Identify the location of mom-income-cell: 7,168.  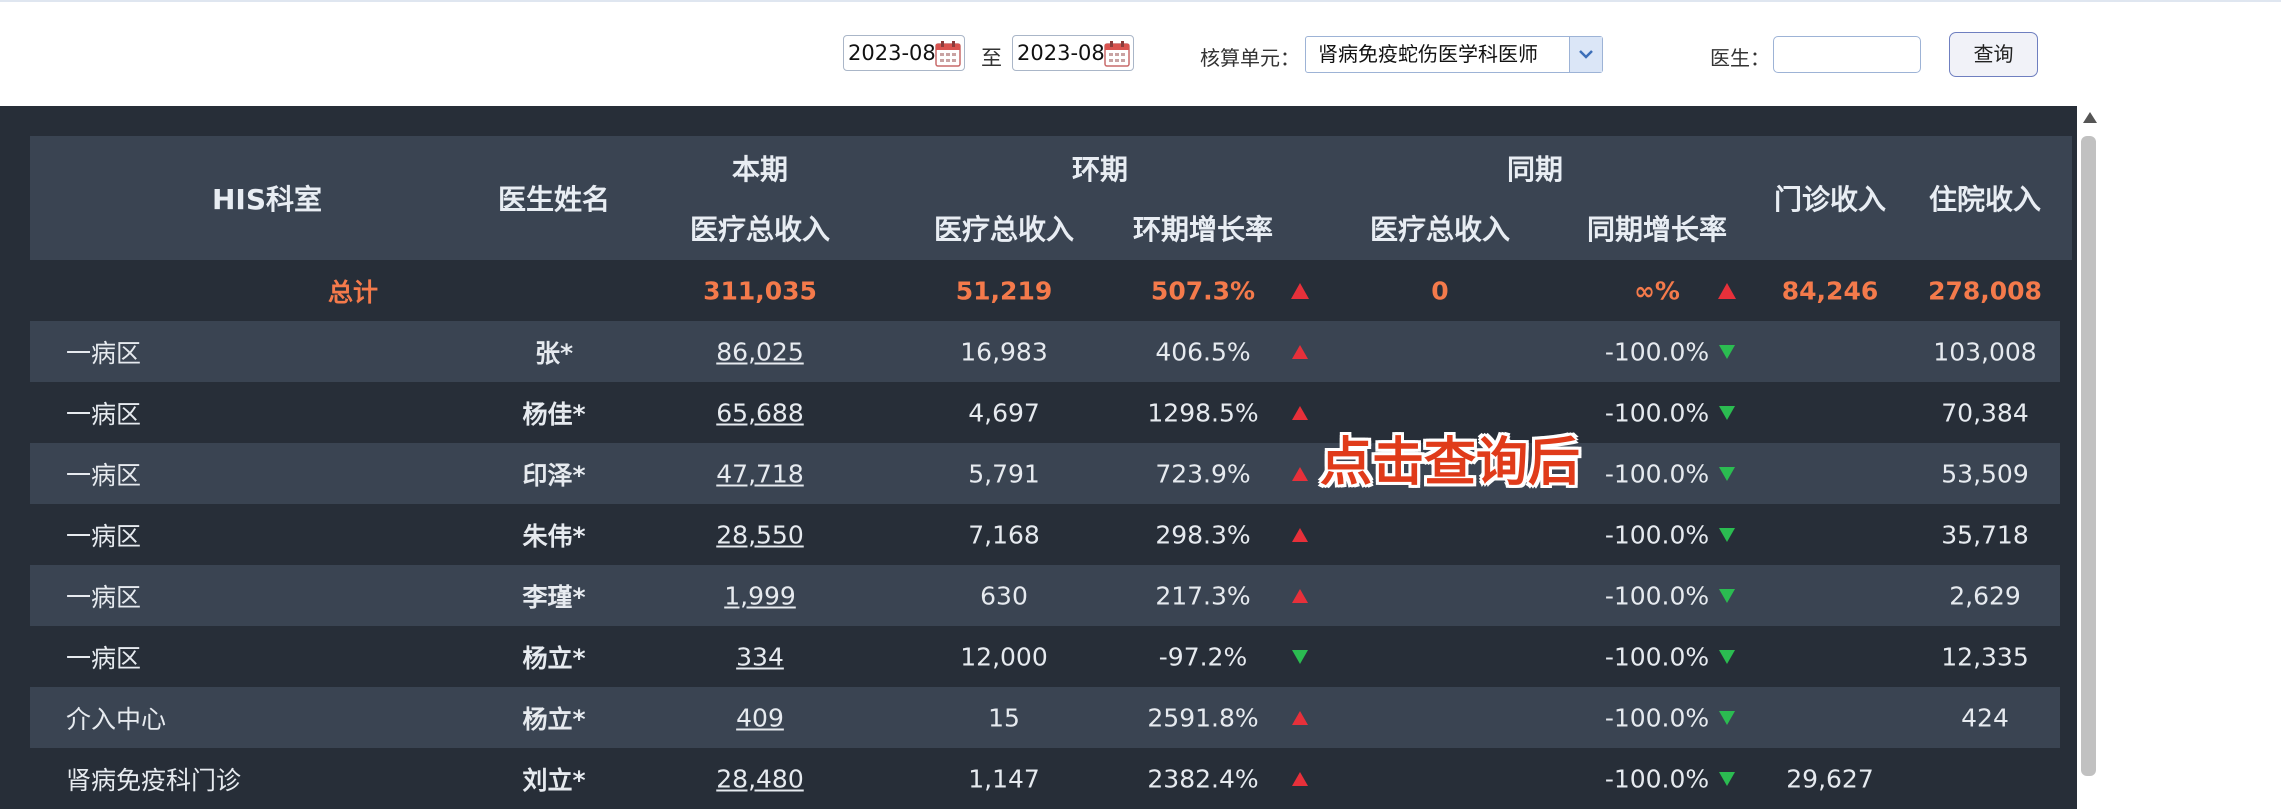
(1004, 534).